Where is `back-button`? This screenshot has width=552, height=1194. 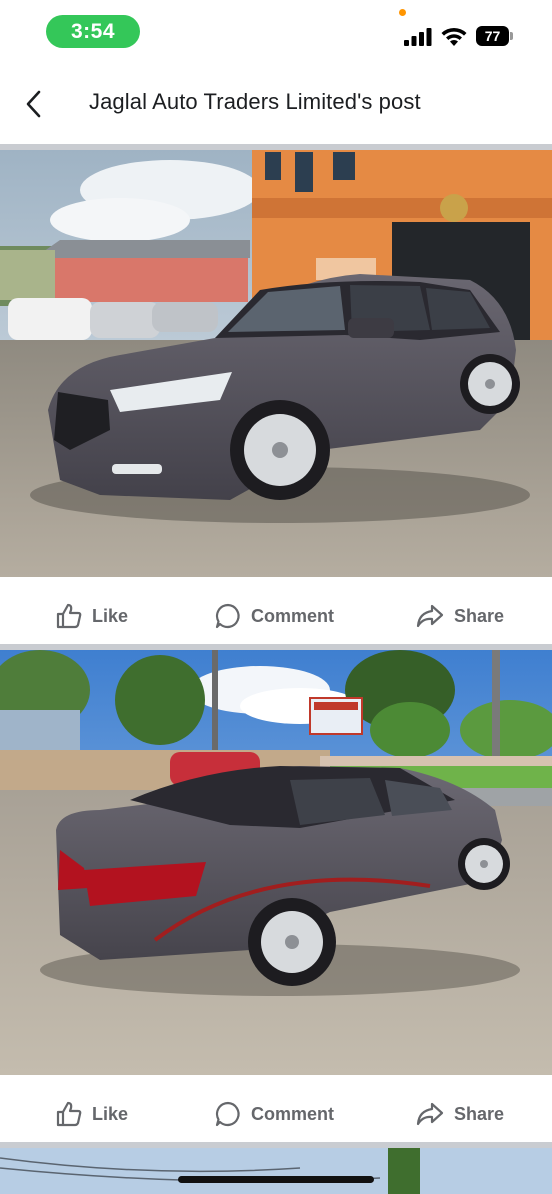 back-button is located at coordinates (33, 104).